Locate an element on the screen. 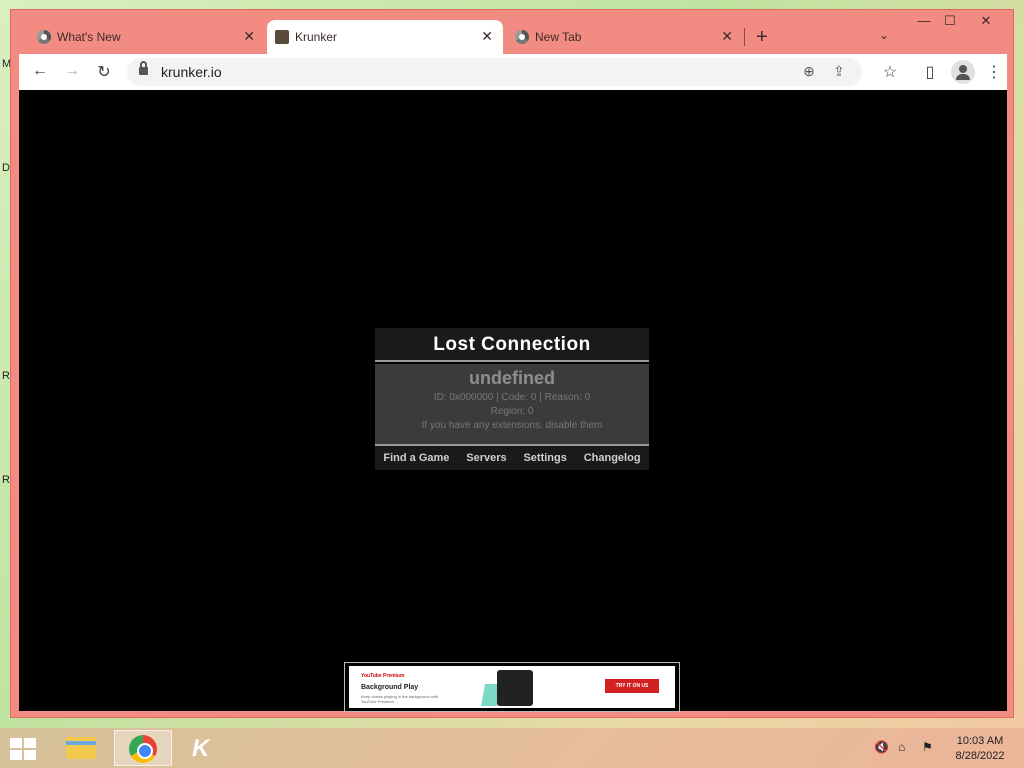 This screenshot has height=768, width=1024. krunker-taskbar-button: K is located at coordinates (205, 748).